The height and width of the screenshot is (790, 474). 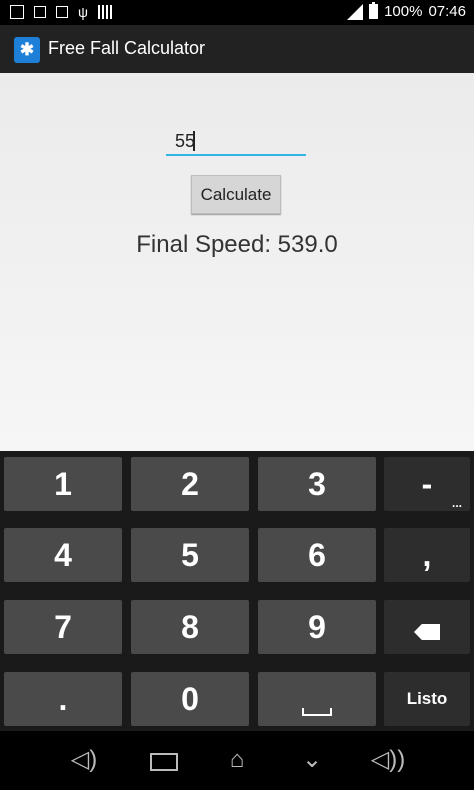 What do you see at coordinates (194, 141) in the screenshot?
I see `text-cursor` at bounding box center [194, 141].